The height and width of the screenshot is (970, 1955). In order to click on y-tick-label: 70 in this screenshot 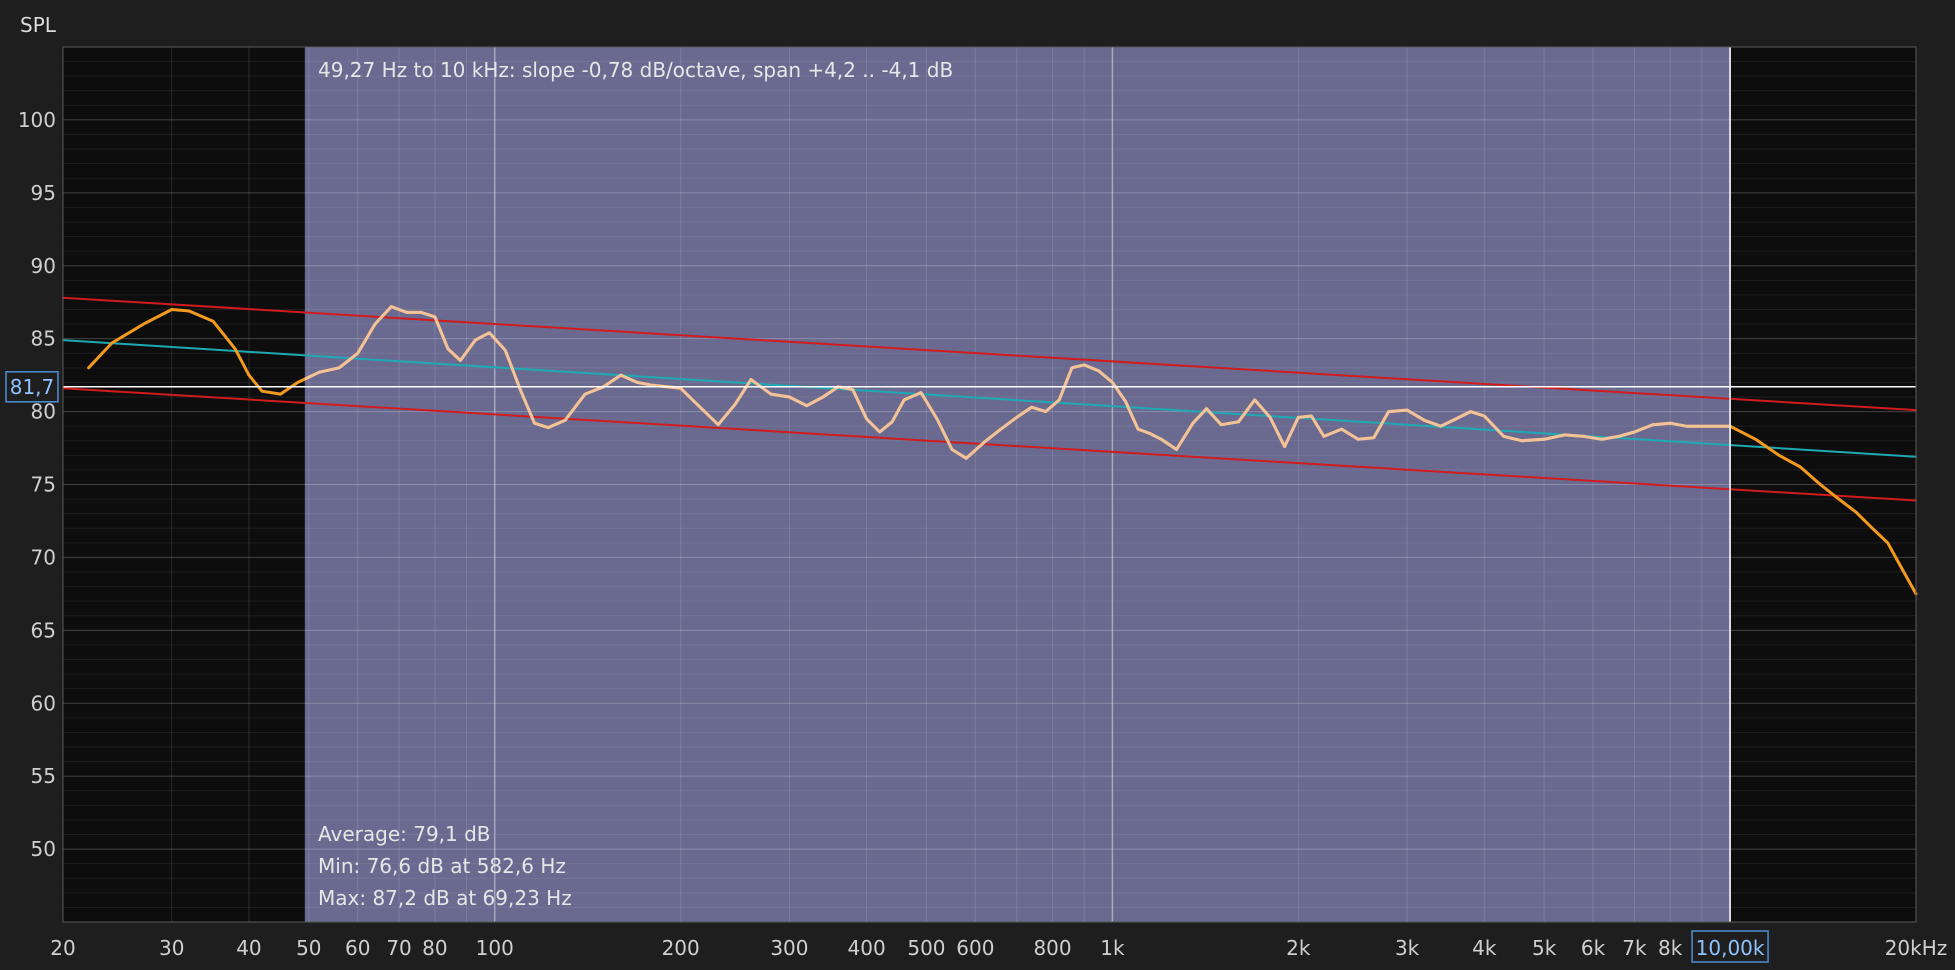, I will do `click(43, 557)`.